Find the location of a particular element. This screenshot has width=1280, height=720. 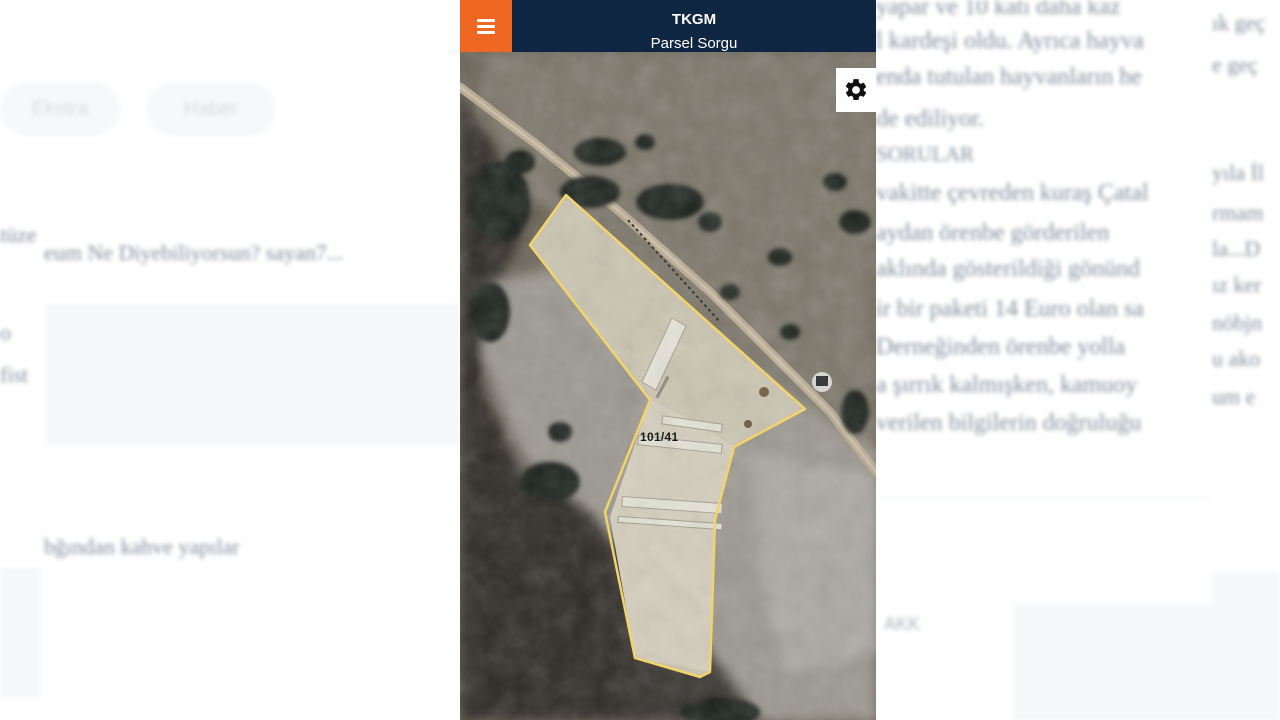

bg-right-line: ir bir paketi 14 Euro olan sa is located at coordinates (1010, 309).